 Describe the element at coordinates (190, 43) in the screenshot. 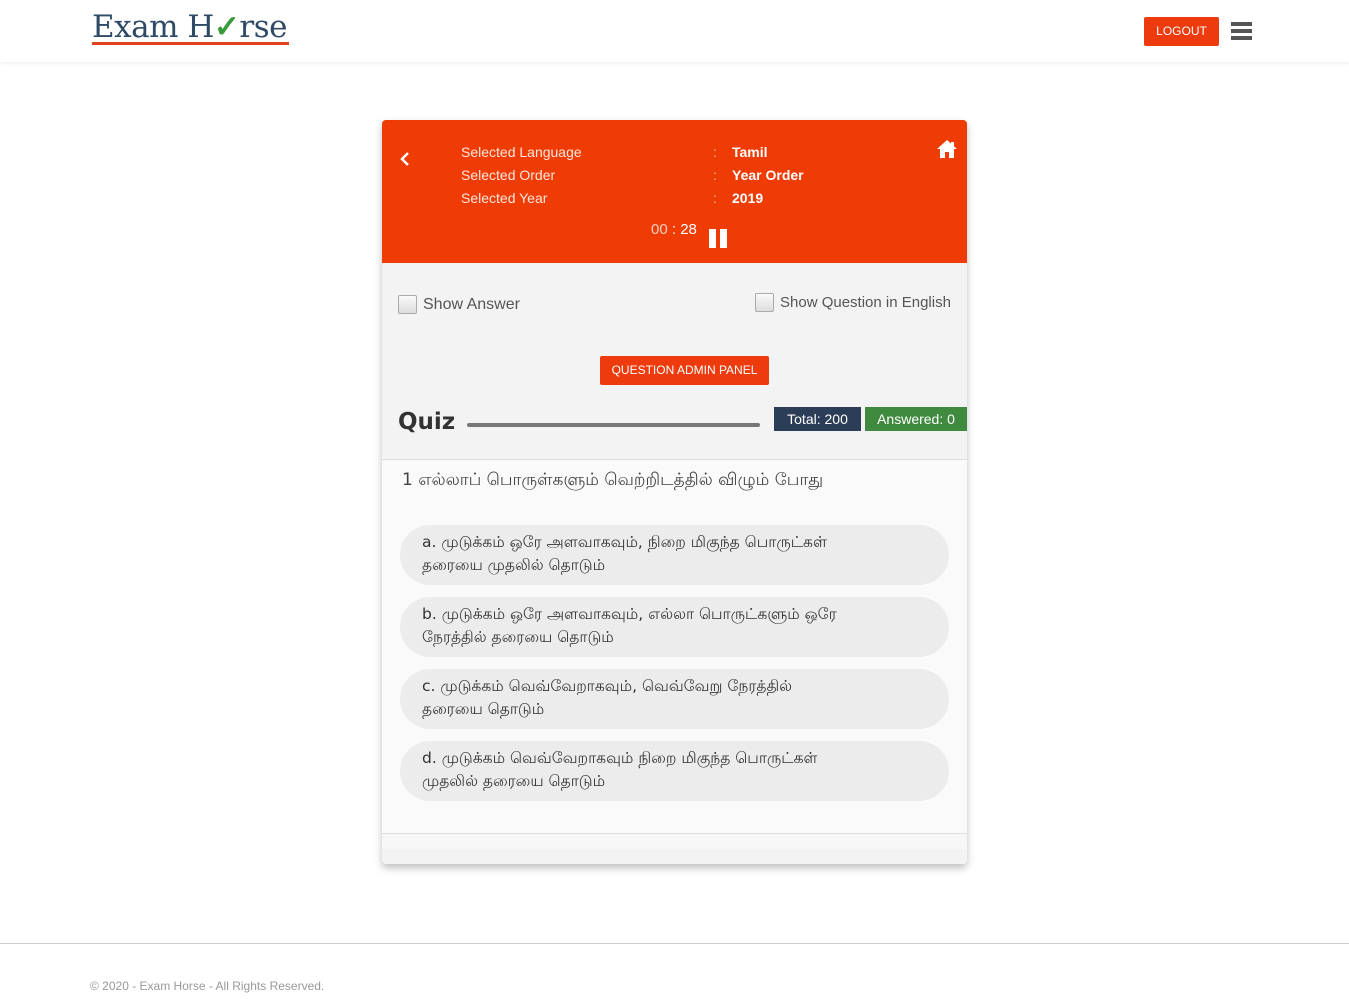

I see `logo-underline` at that location.